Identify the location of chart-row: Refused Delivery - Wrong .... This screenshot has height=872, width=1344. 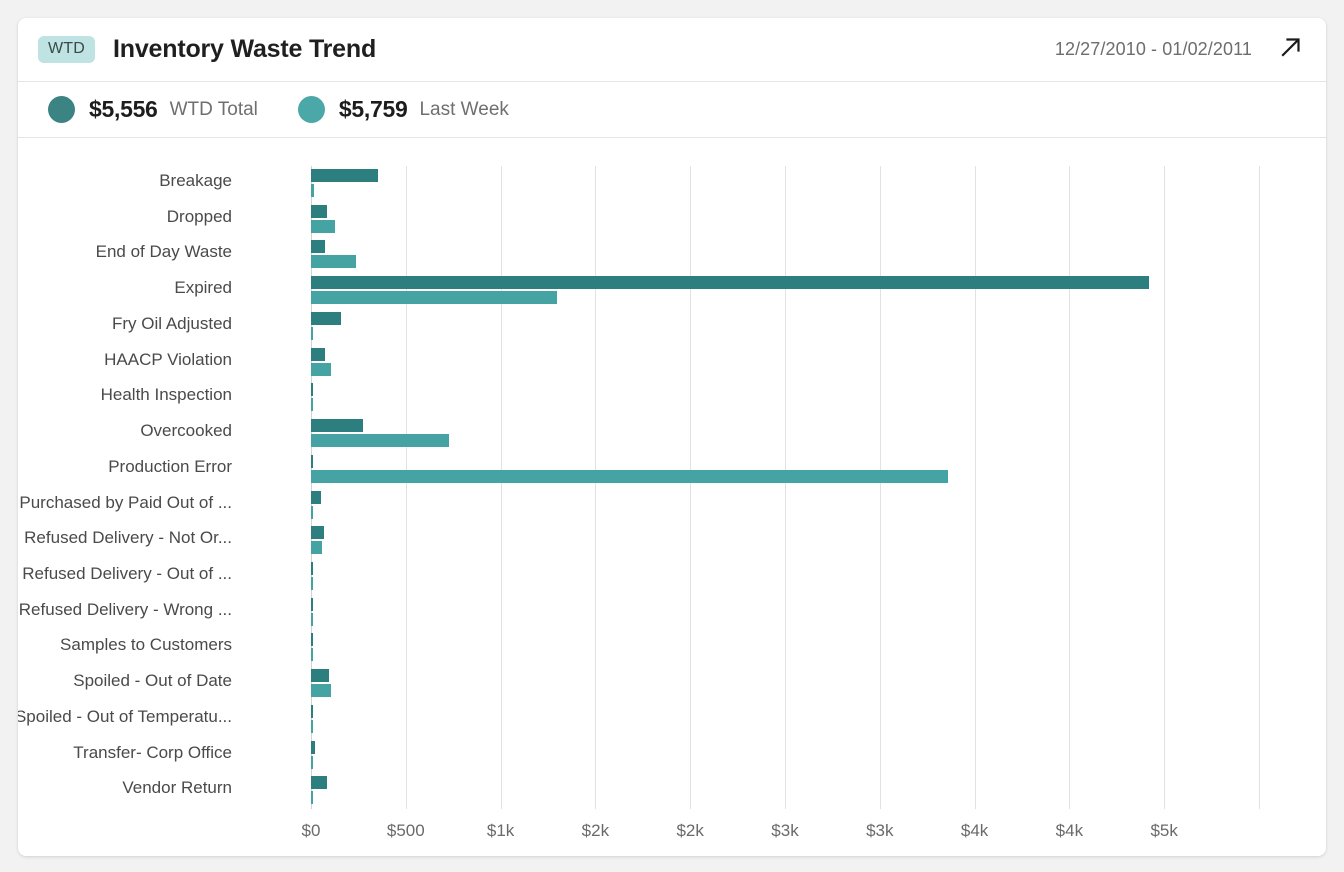
(639, 615).